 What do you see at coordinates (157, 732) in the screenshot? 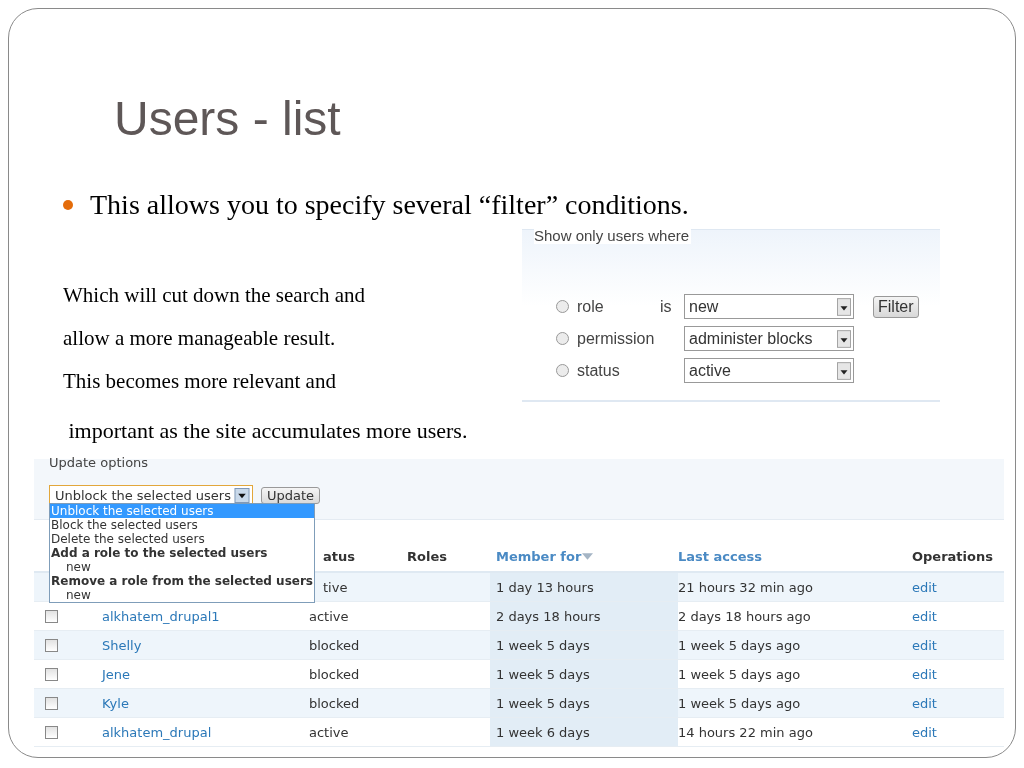
I see `username-link: alkhatem_drupal` at bounding box center [157, 732].